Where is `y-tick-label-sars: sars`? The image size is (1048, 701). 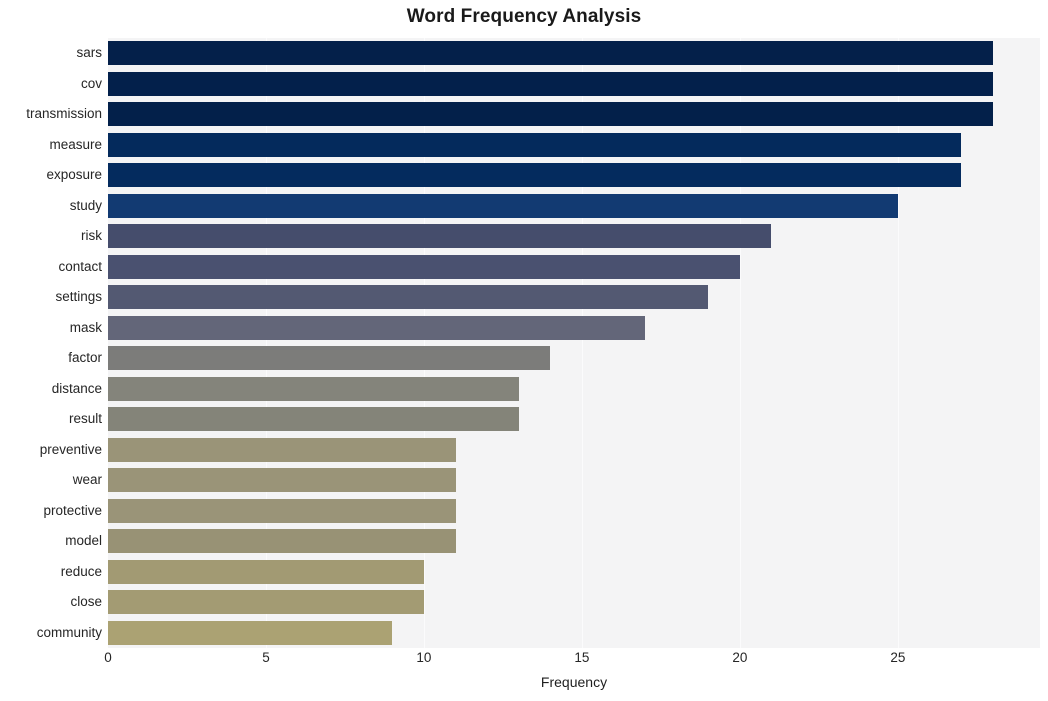 y-tick-label-sars: sars is located at coordinates (89, 53).